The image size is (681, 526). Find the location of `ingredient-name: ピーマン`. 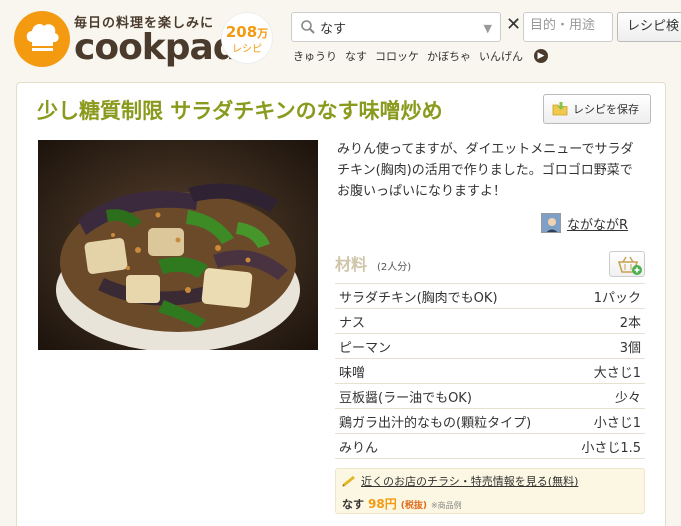

ingredient-name: ピーマン is located at coordinates (365, 348).